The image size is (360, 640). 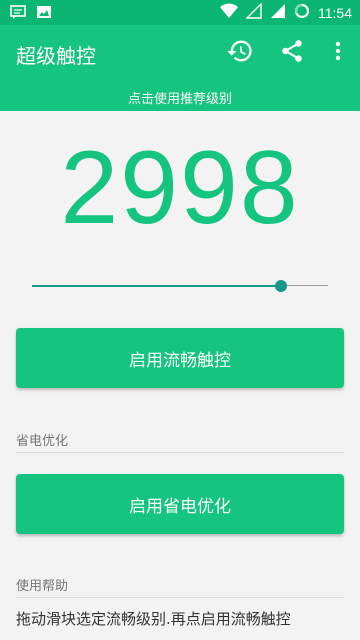 What do you see at coordinates (42, 586) in the screenshot?
I see `help-section-label: 使用帮助` at bounding box center [42, 586].